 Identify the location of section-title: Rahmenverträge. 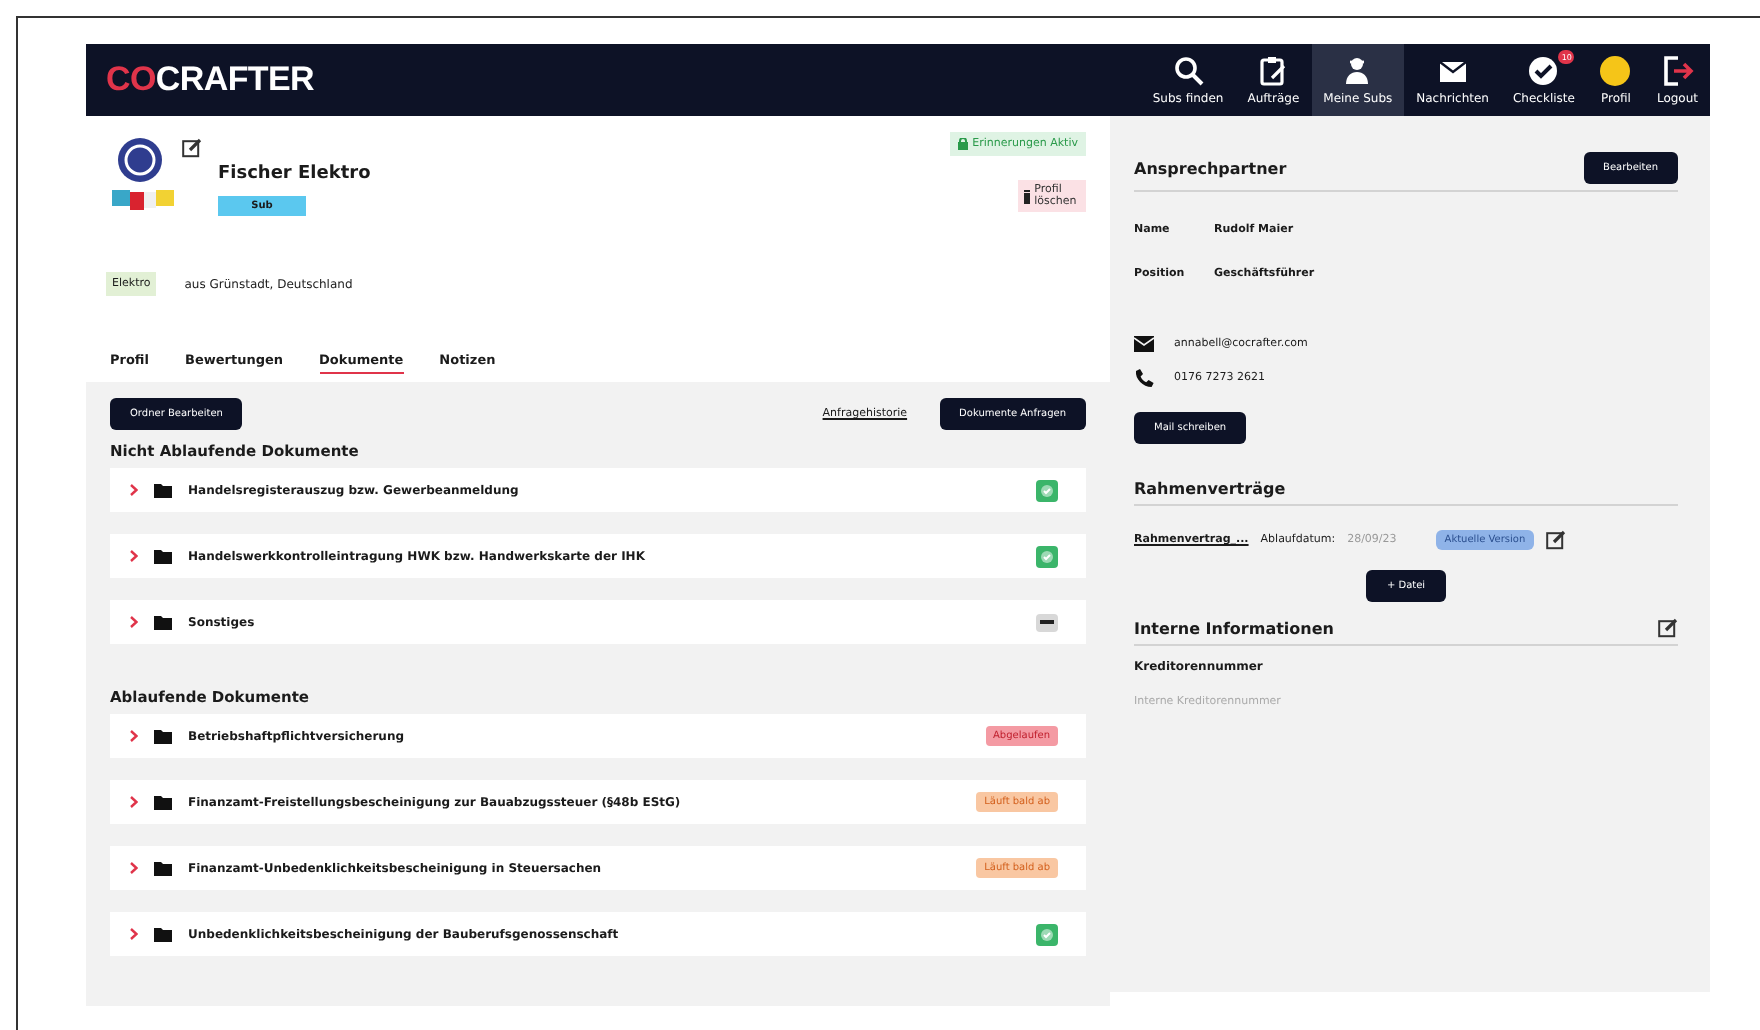
(1210, 489).